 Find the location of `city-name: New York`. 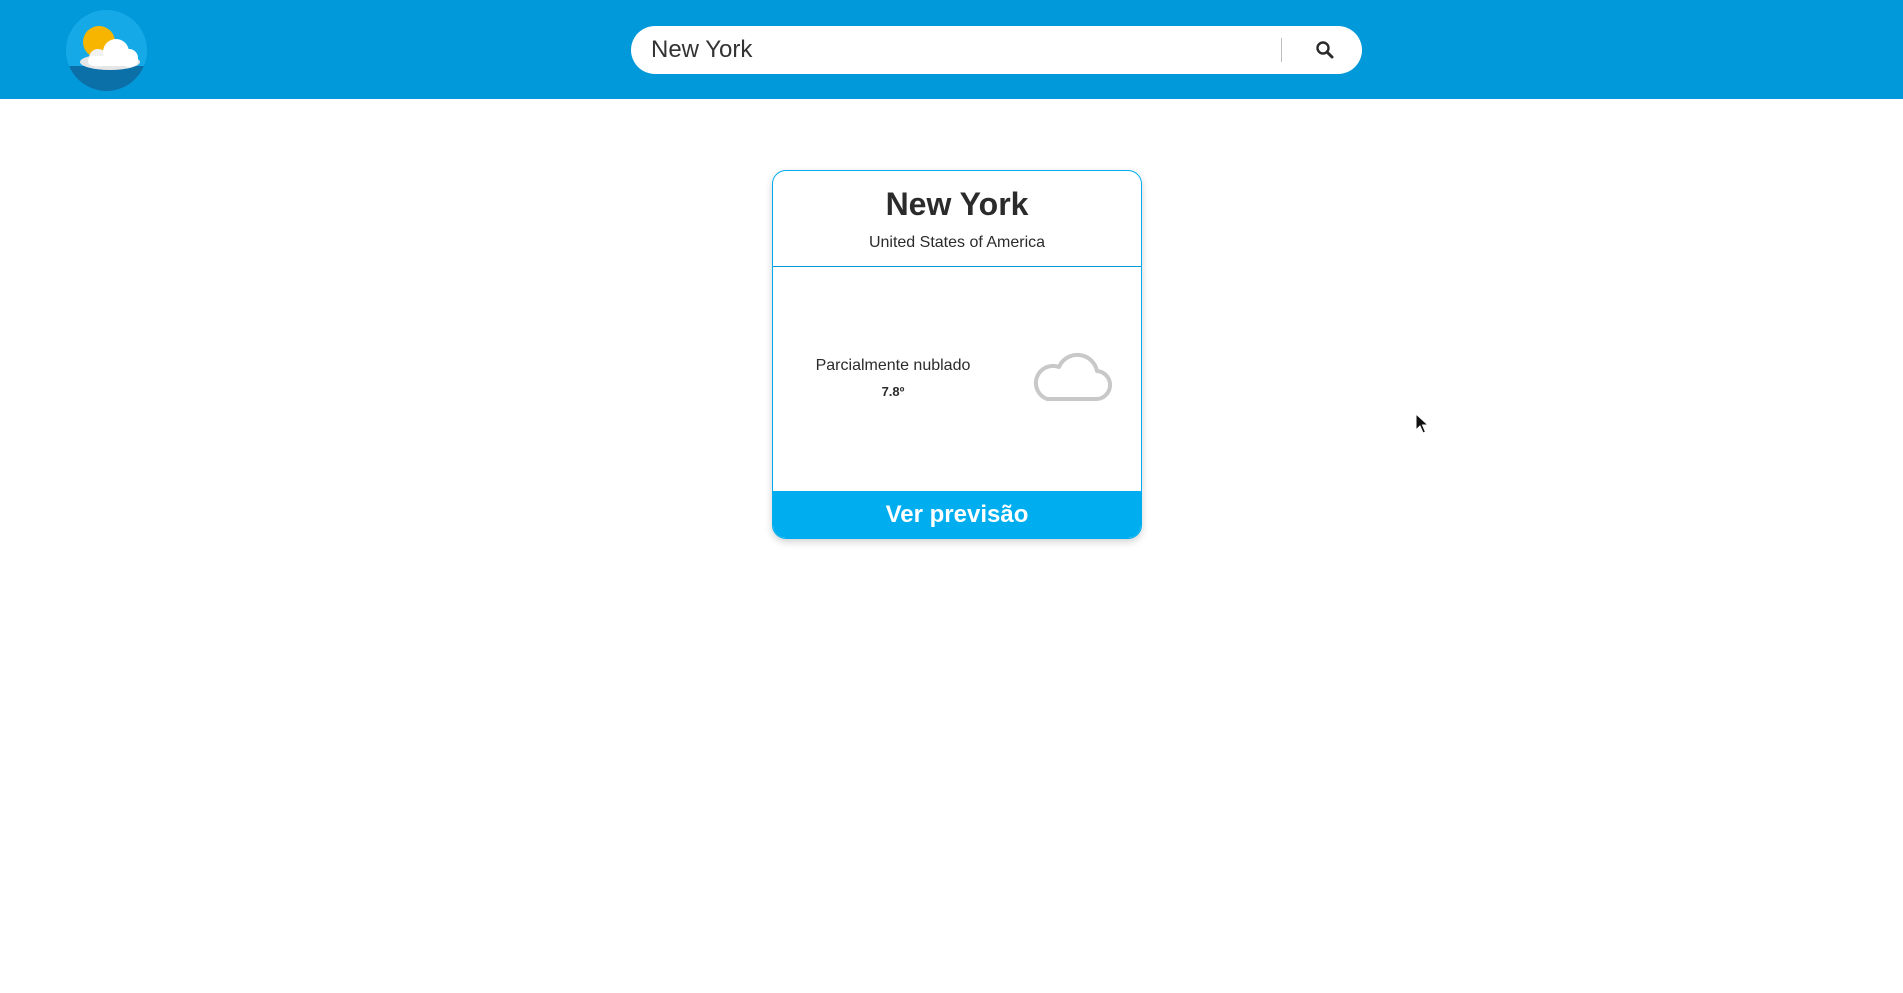

city-name: New York is located at coordinates (957, 204).